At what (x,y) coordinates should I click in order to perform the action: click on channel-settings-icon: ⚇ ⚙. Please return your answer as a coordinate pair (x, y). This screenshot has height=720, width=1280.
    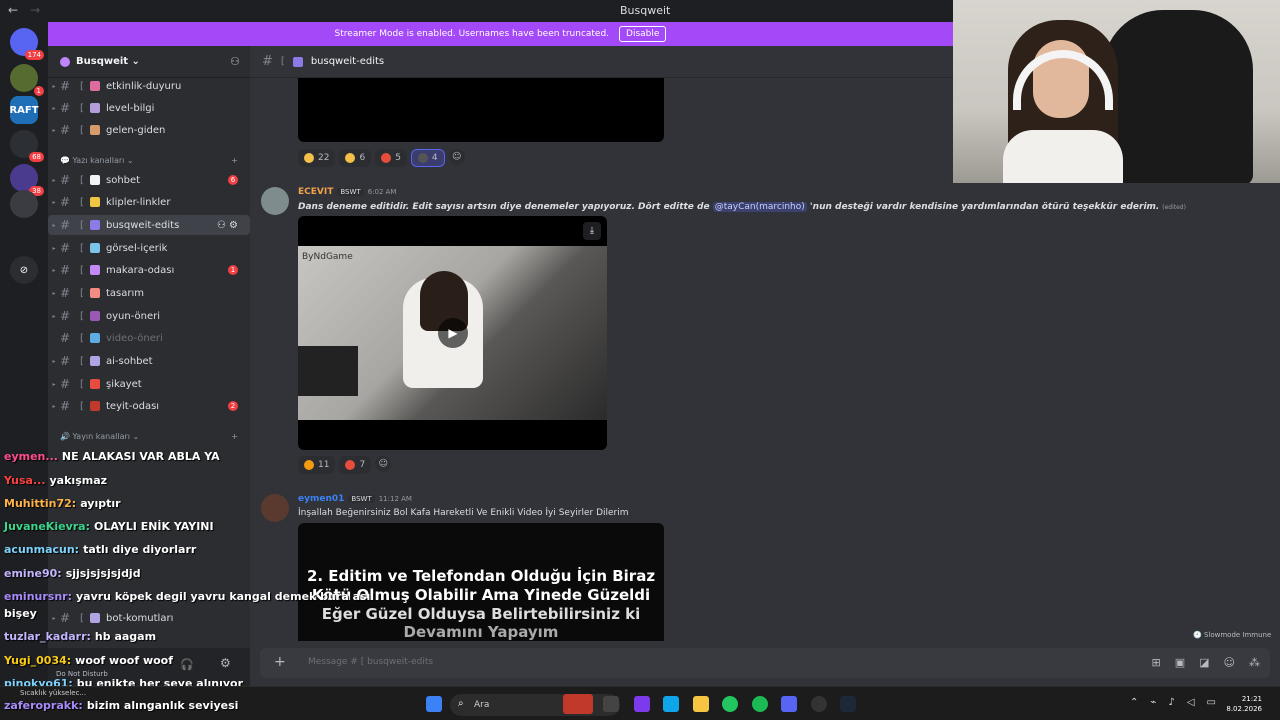
    Looking at the image, I should click on (227, 225).